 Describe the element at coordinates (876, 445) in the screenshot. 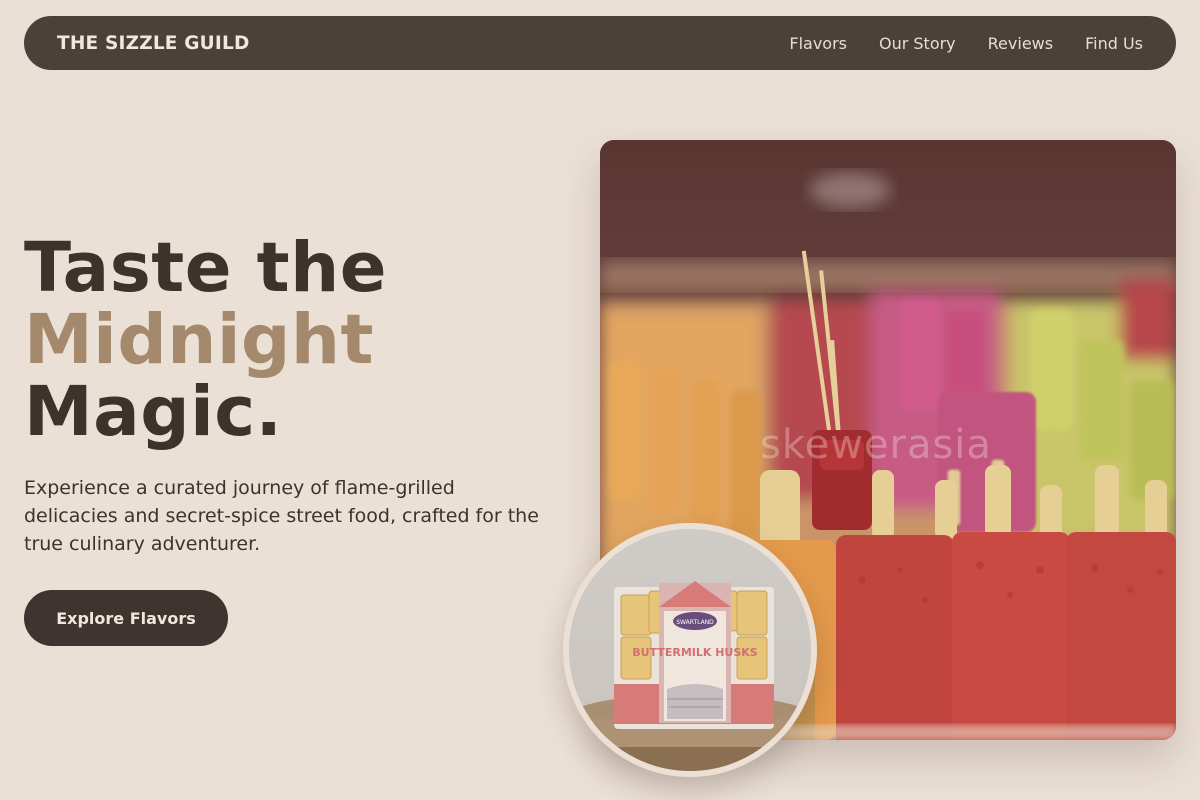

I see `image-watermark: skewerasia` at that location.